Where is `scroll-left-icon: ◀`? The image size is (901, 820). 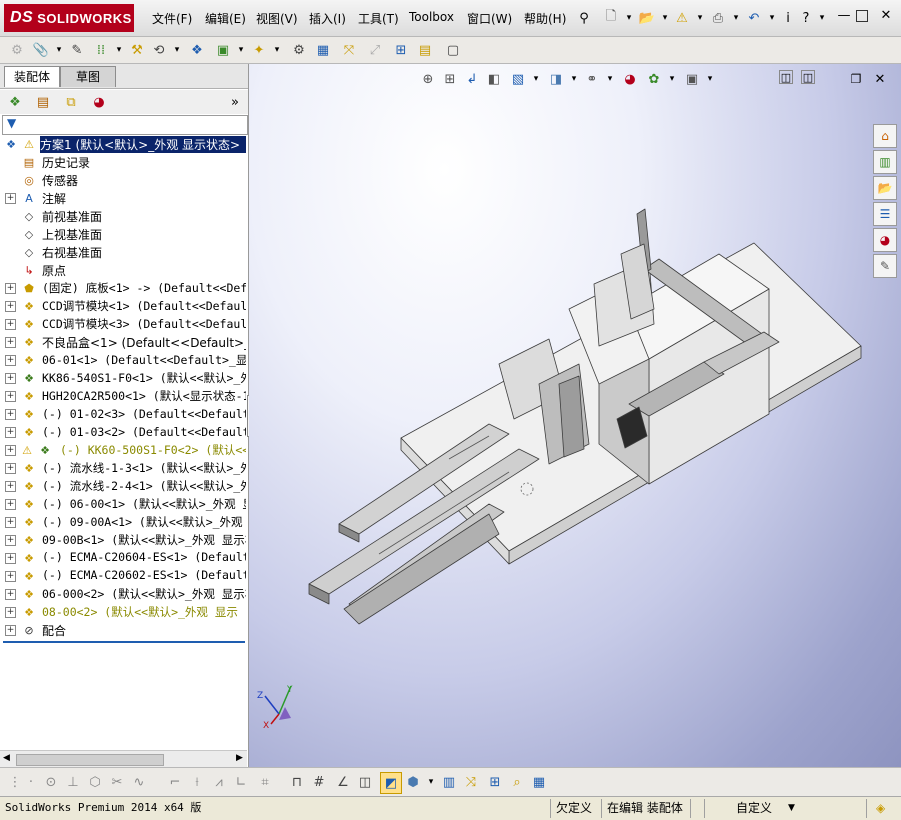 scroll-left-icon: ◀ is located at coordinates (6, 758).